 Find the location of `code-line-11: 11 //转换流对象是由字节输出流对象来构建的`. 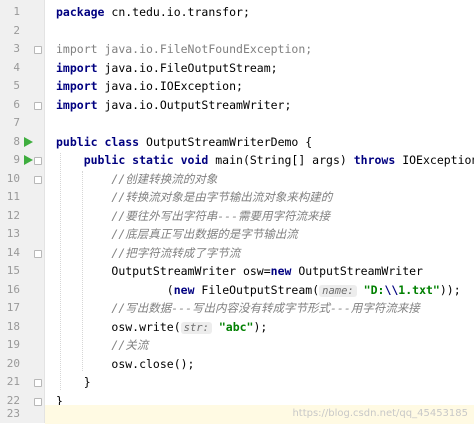

code-line-11: 11 //转换流对象是由字节输出流对象来构建的 is located at coordinates (237, 197).